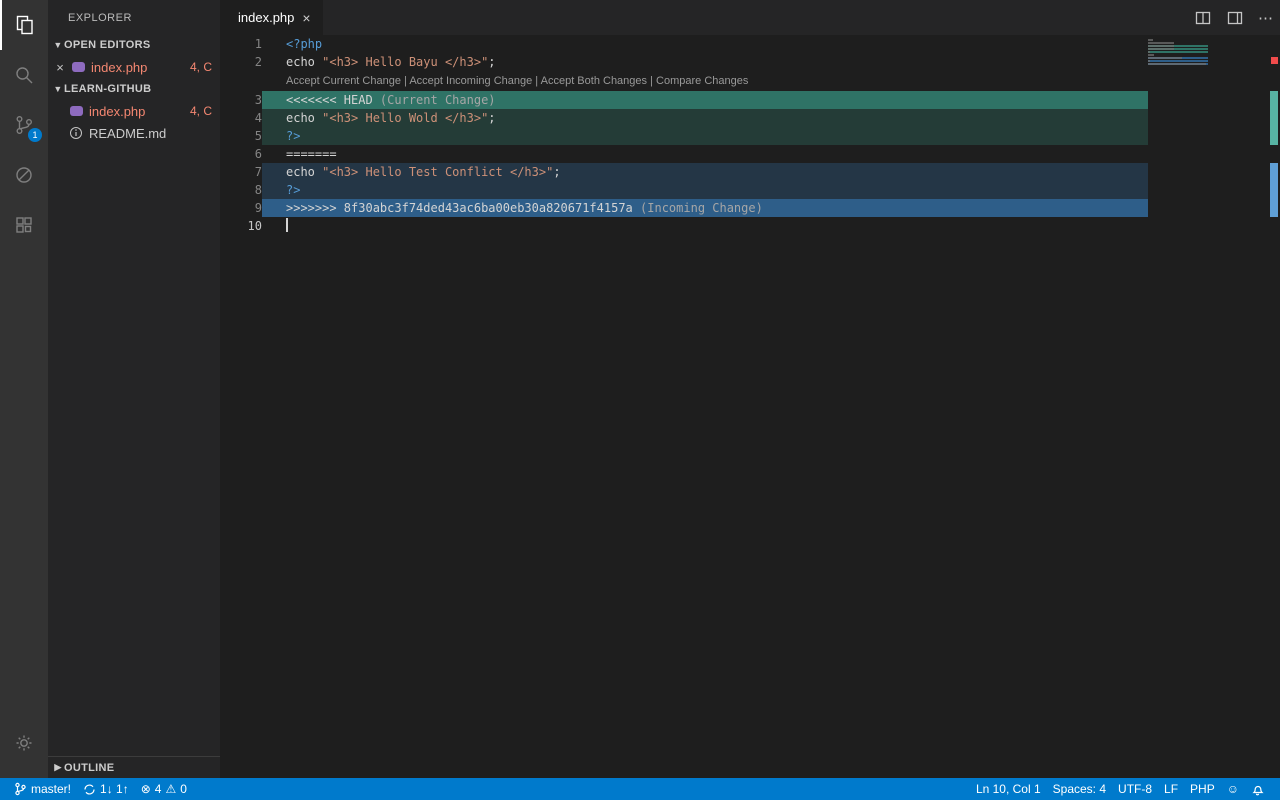 Image resolution: width=1280 pixels, height=800 pixels. What do you see at coordinates (24, 743) in the screenshot?
I see `settings-gear-icon` at bounding box center [24, 743].